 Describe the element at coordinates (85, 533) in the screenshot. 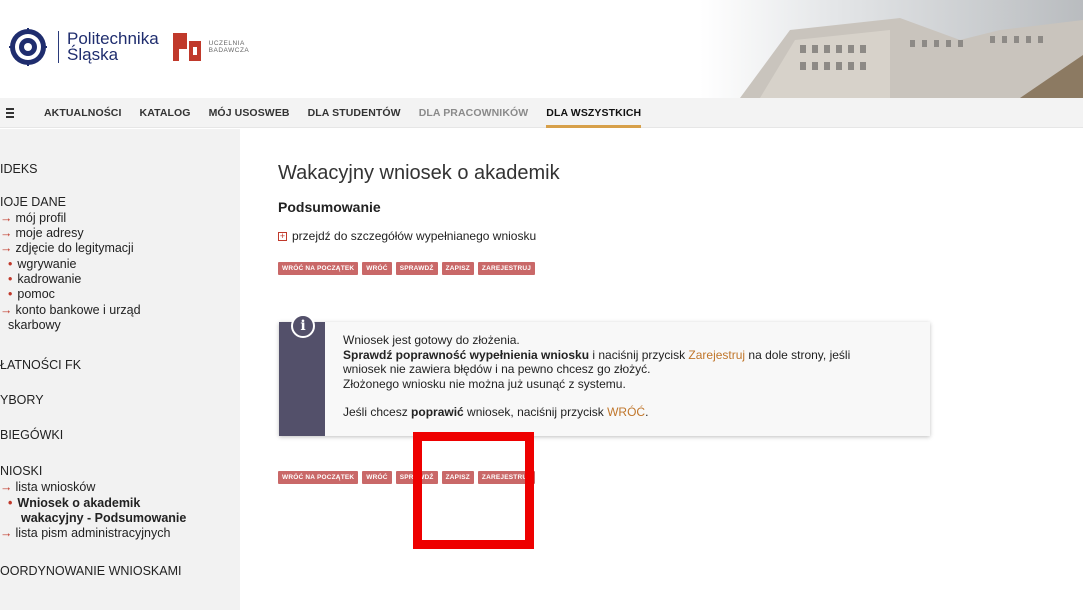

I see `sidebar-item-lista-pism: → lista pism administracyjnych` at that location.